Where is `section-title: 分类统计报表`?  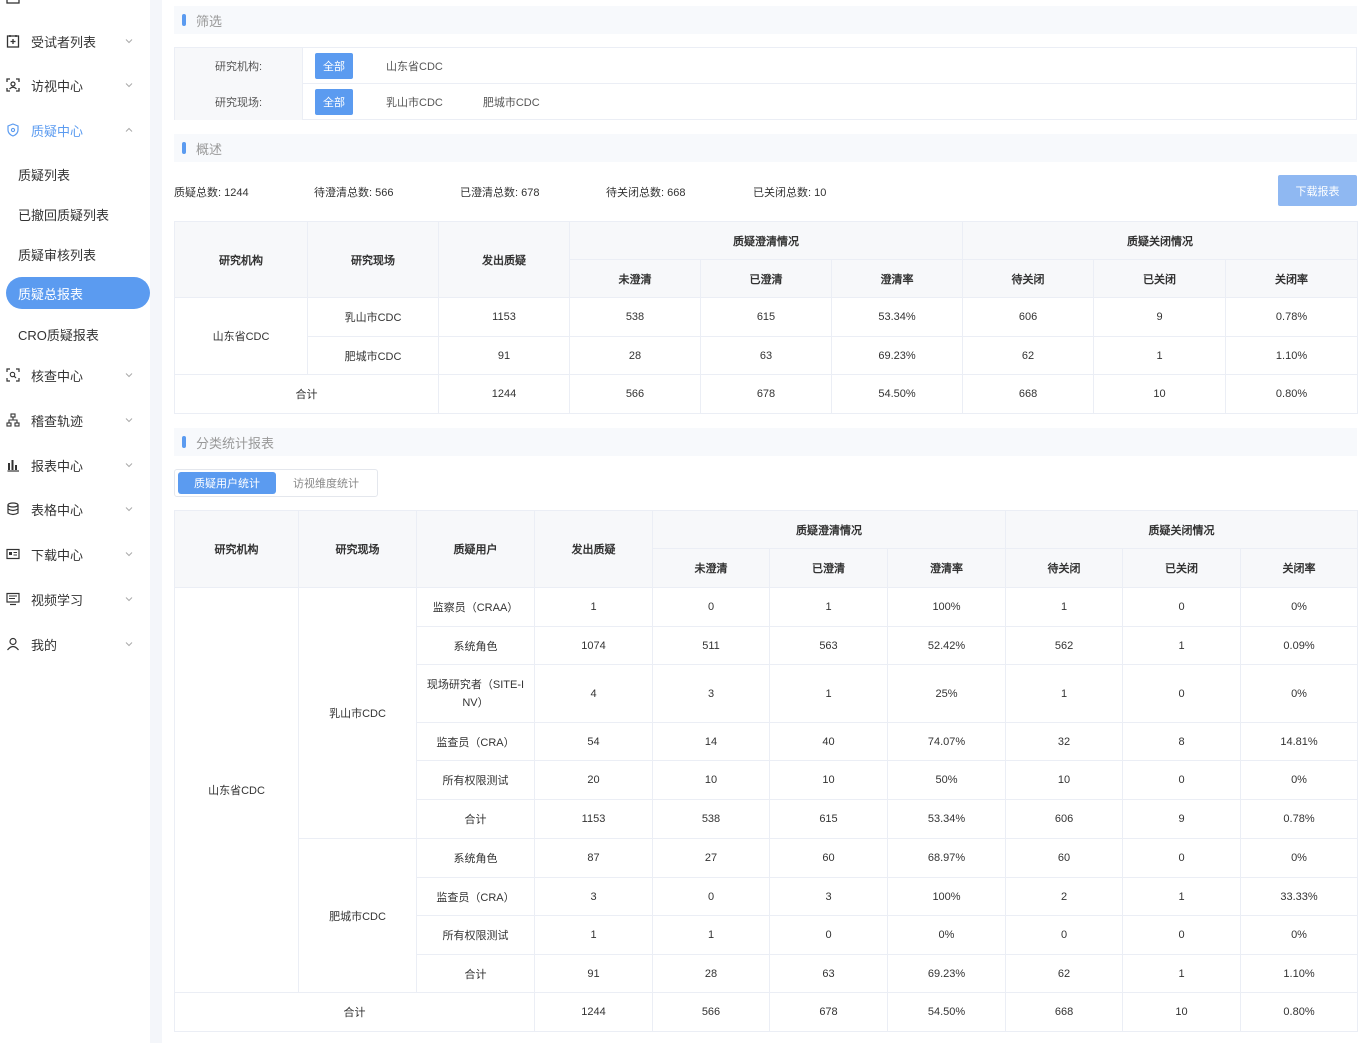 section-title: 分类统计报表 is located at coordinates (235, 443).